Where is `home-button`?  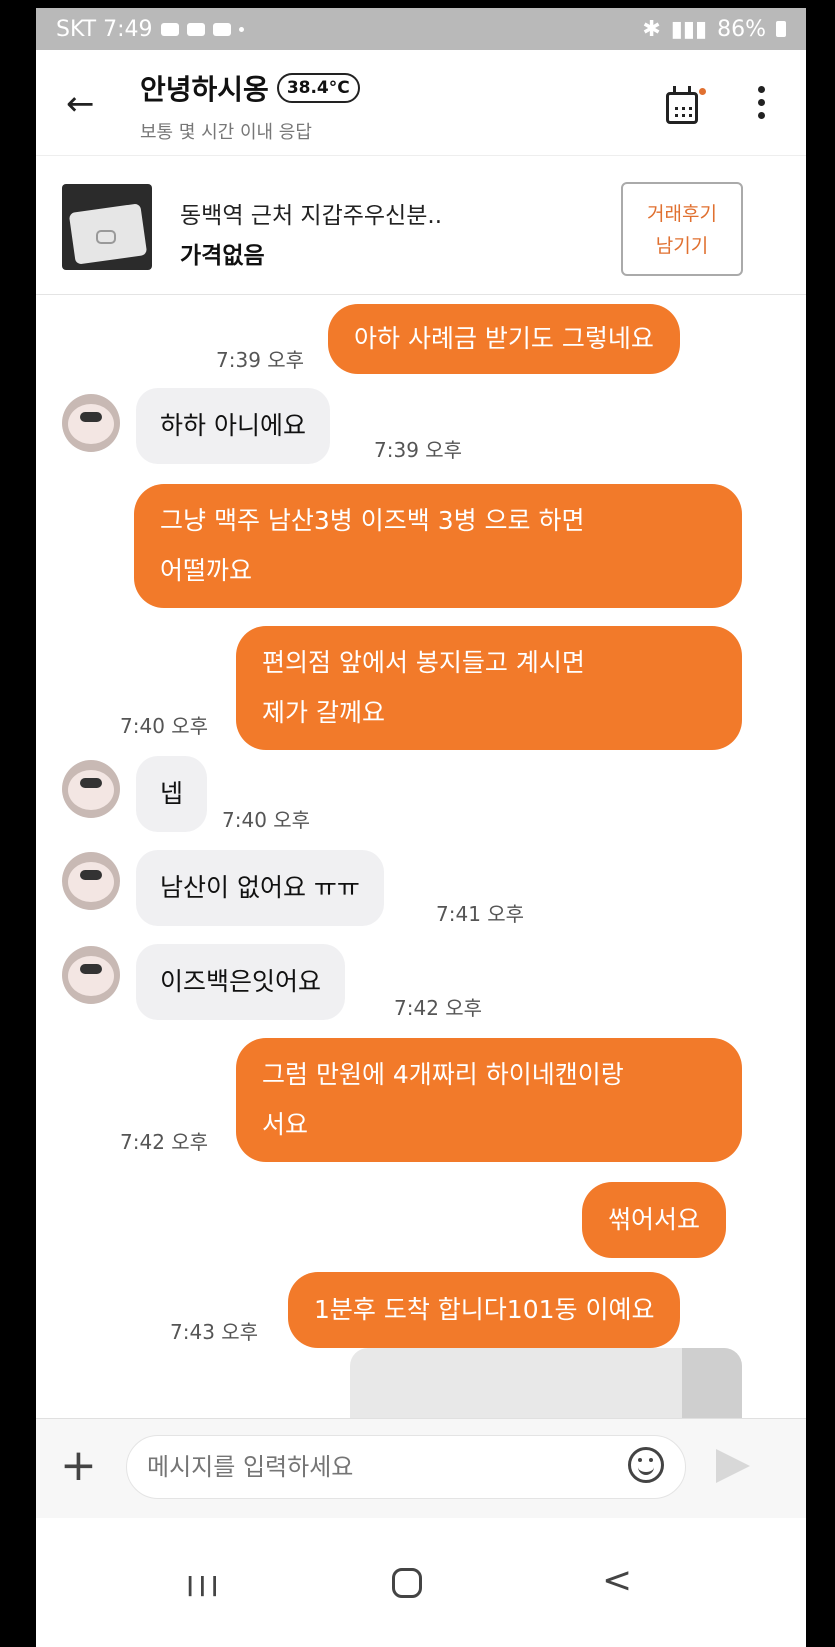 home-button is located at coordinates (407, 1583).